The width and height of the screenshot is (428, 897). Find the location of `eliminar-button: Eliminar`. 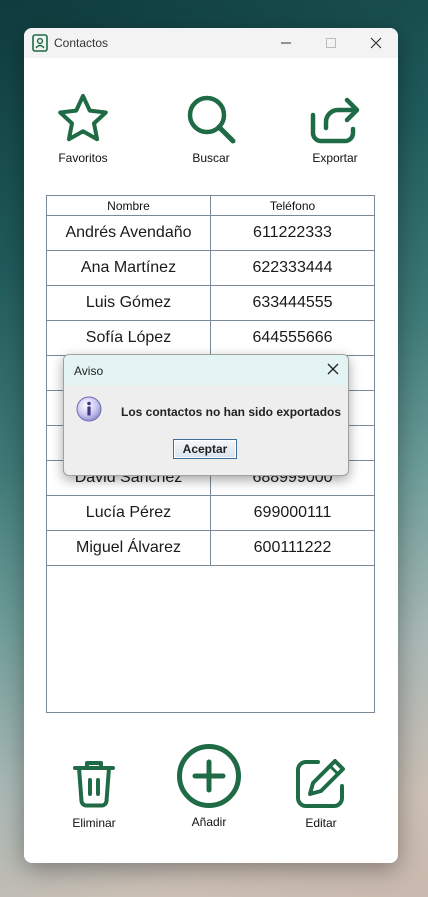

eliminar-button: Eliminar is located at coordinates (94, 794).